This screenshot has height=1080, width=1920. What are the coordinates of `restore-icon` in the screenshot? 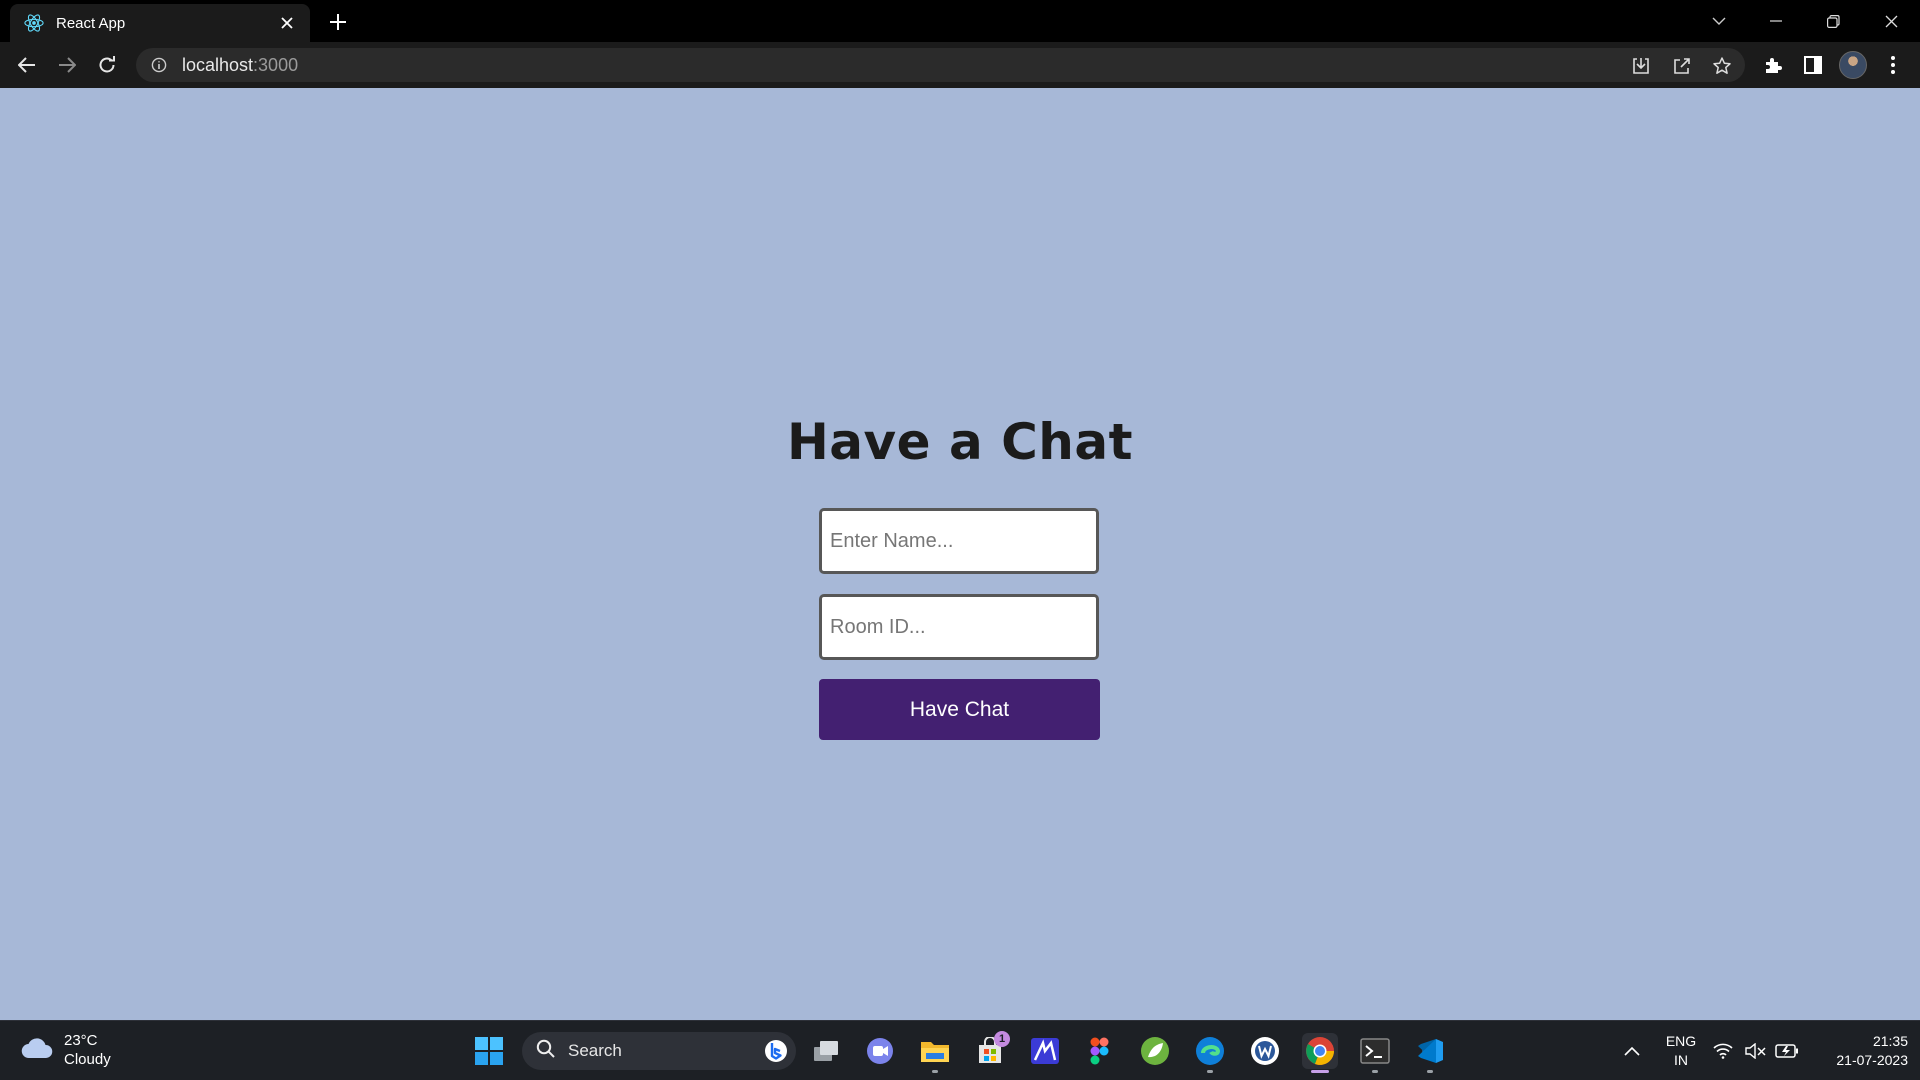 It's located at (1833, 21).